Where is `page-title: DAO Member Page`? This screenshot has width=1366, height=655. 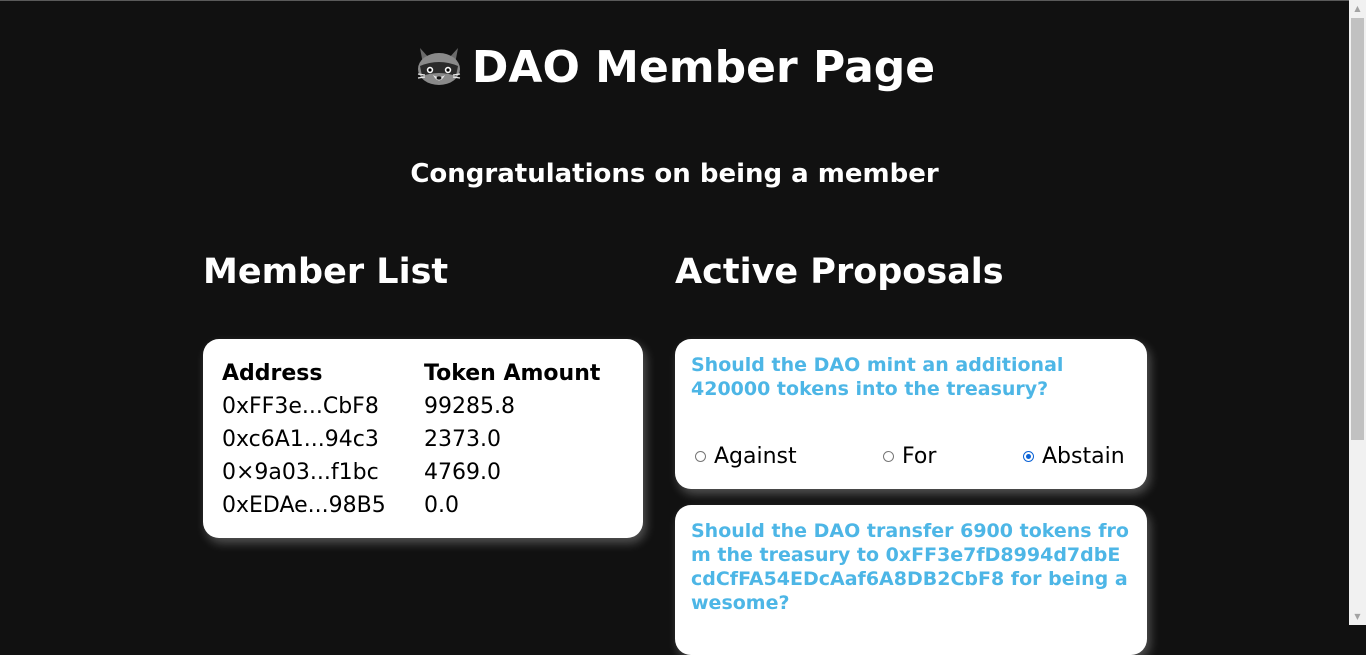 page-title: DAO Member Page is located at coordinates (674, 71).